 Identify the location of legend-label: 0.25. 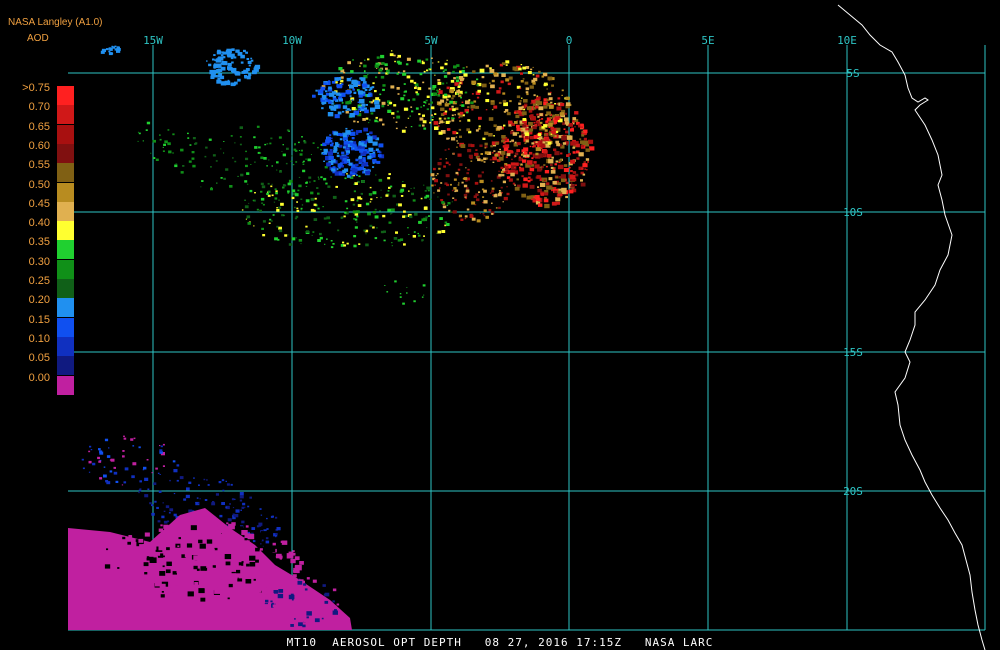
(39, 281).